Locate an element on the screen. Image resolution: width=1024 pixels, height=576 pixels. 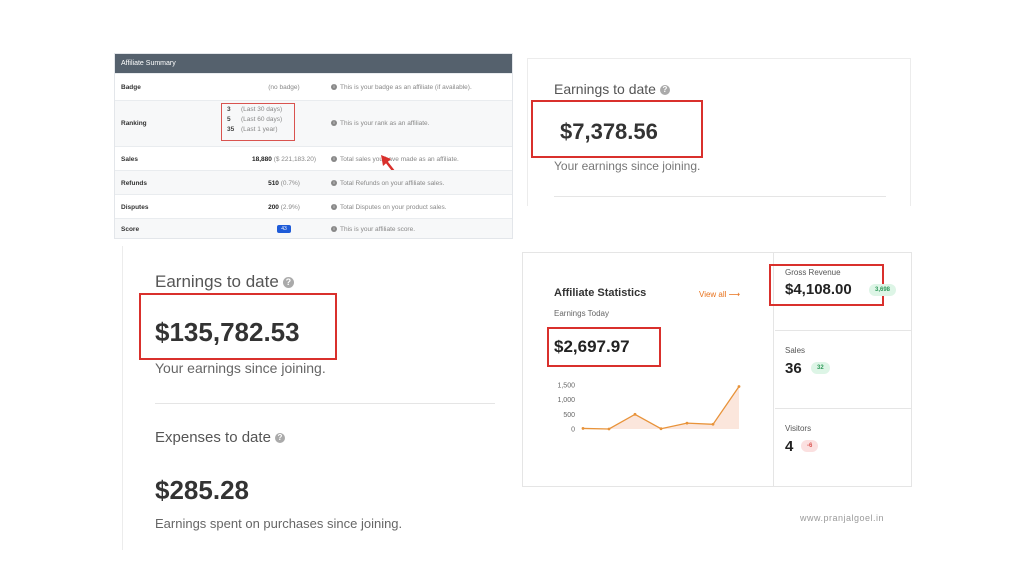
expenses-title: Expenses to date? is located at coordinates (220, 437).